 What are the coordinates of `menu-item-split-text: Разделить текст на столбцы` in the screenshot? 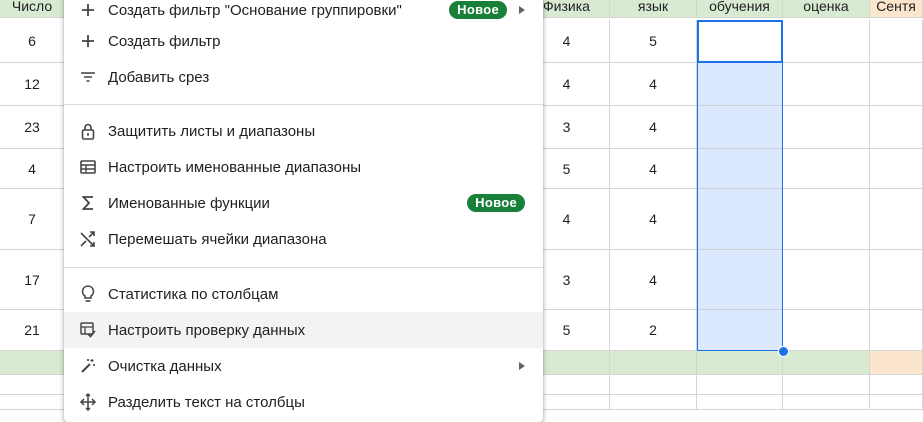 It's located at (303, 402).